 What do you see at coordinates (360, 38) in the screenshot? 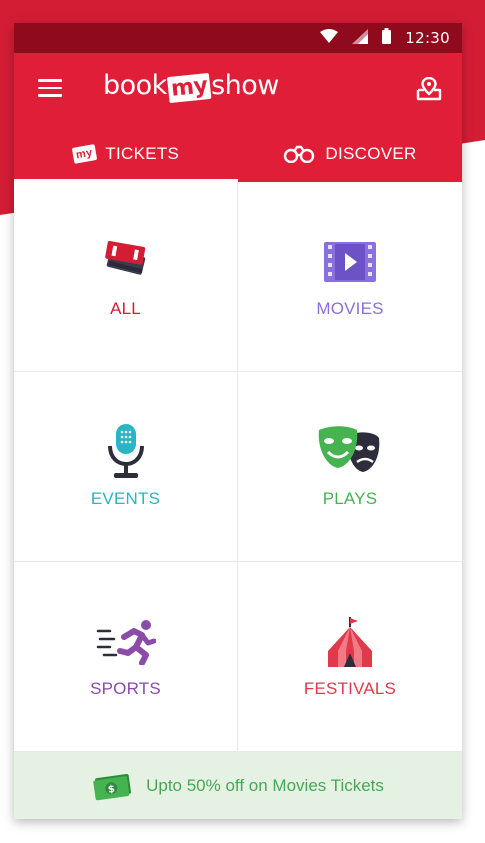
I see `signal-icon` at bounding box center [360, 38].